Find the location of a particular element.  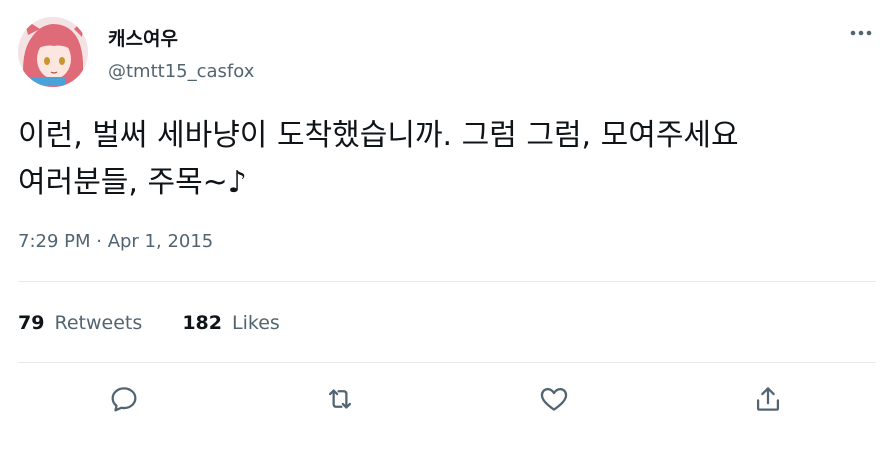

avatar-image is located at coordinates (53, 52).